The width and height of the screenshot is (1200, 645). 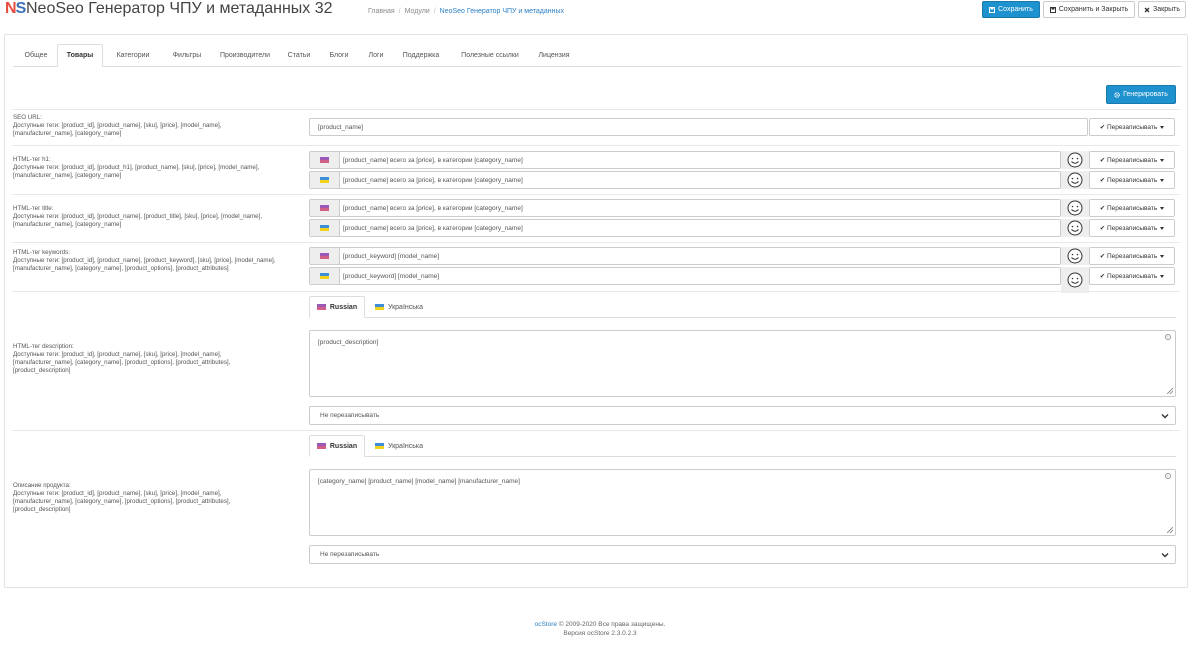 What do you see at coordinates (1132, 180) in the screenshot?
I see `h1-ua-overwrite-dropdown: ✔ Перезаписывать` at bounding box center [1132, 180].